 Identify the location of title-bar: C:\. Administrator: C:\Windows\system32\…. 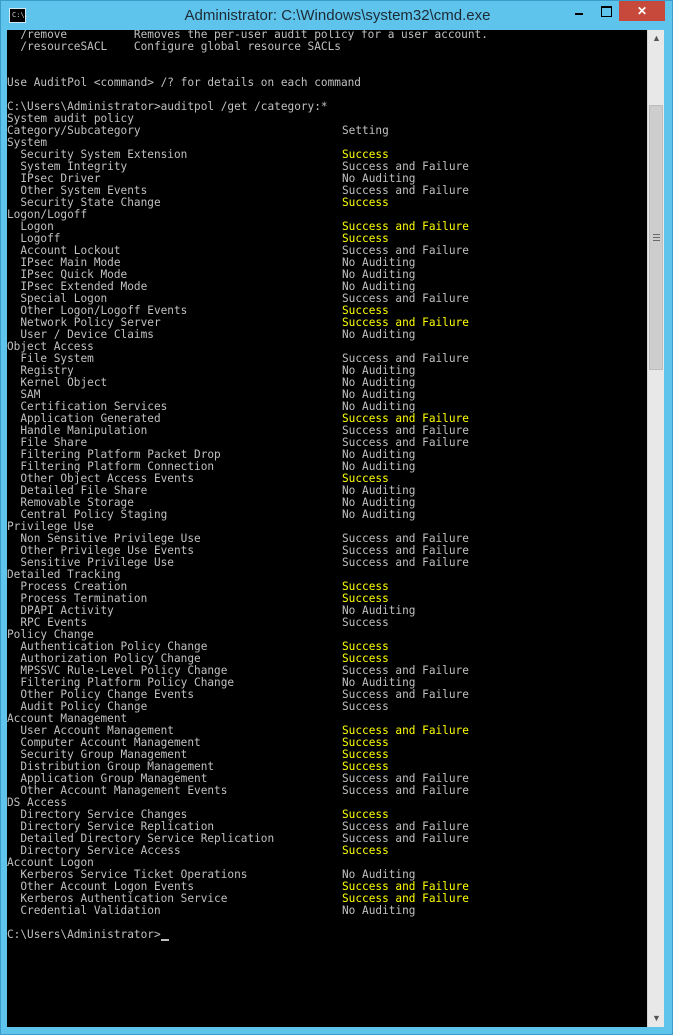
(337, 16).